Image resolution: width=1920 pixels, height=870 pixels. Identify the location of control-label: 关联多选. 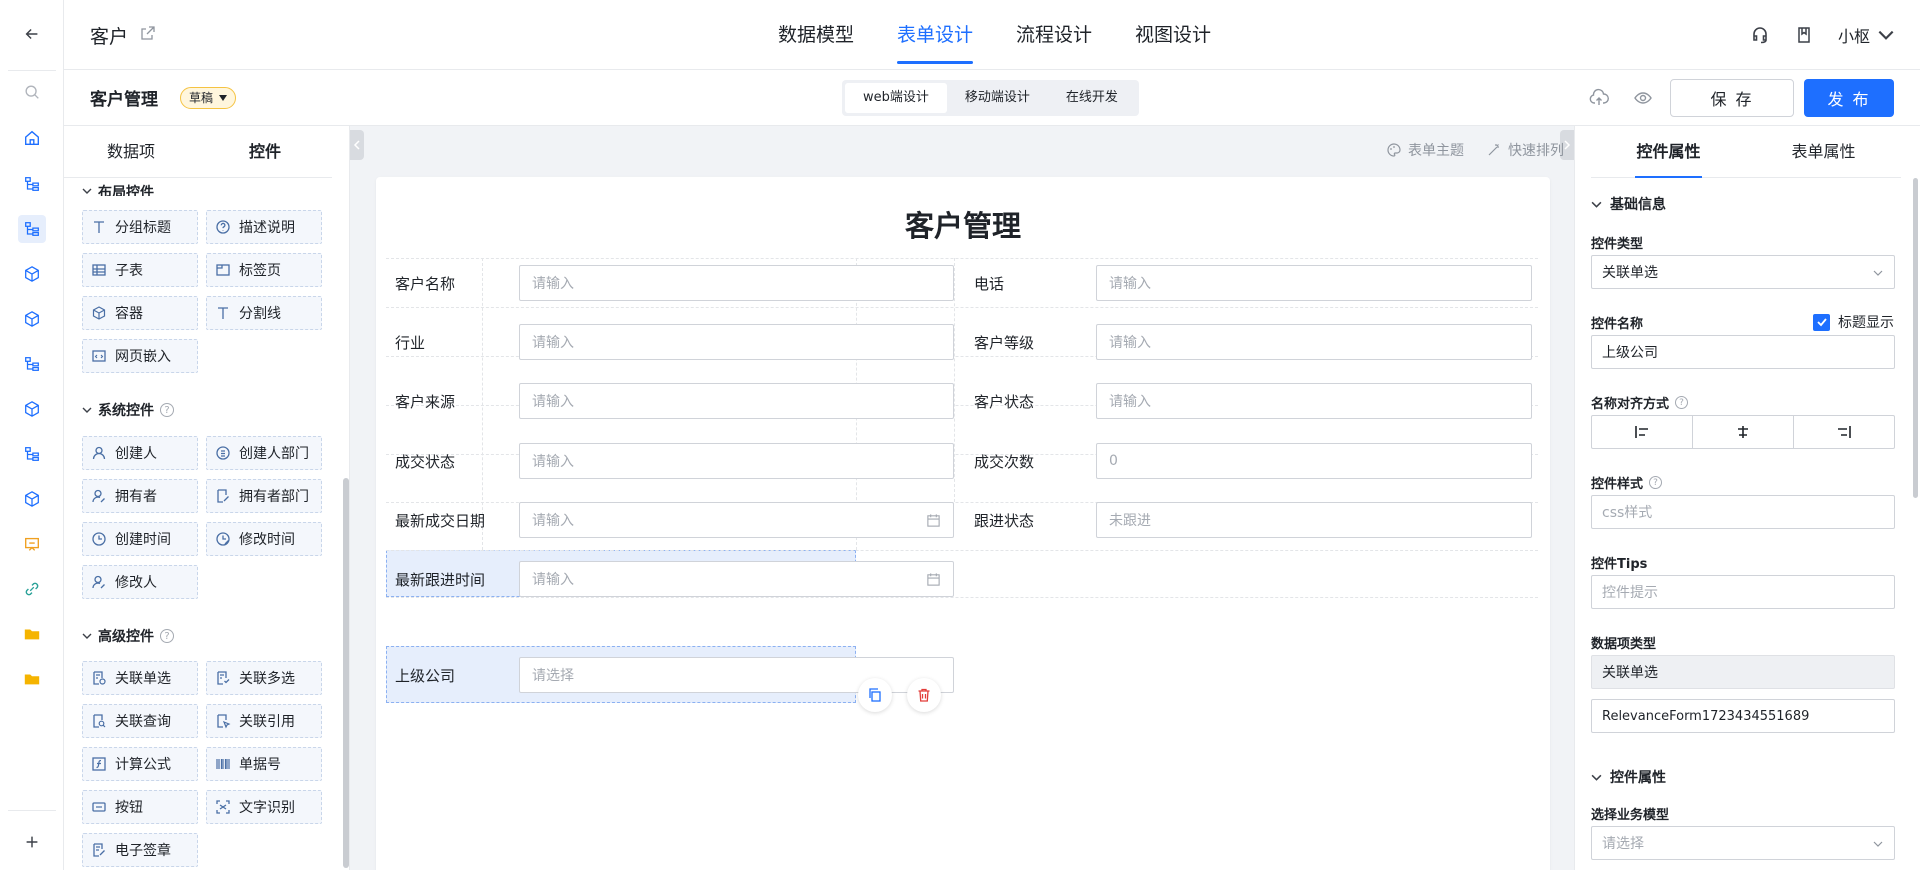
(267, 679).